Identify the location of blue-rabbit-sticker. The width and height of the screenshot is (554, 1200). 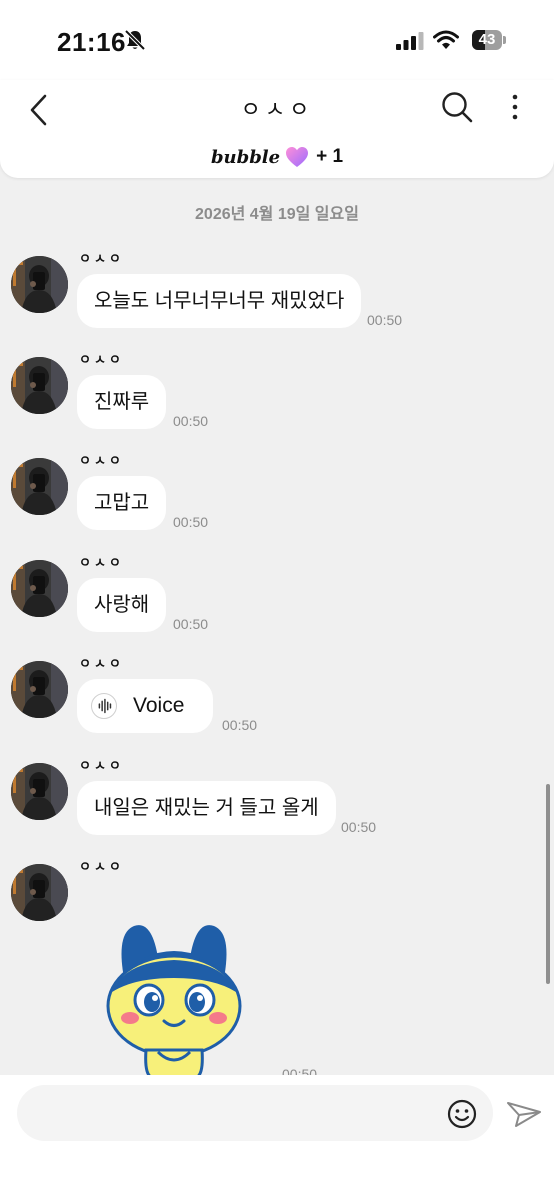
(174, 998).